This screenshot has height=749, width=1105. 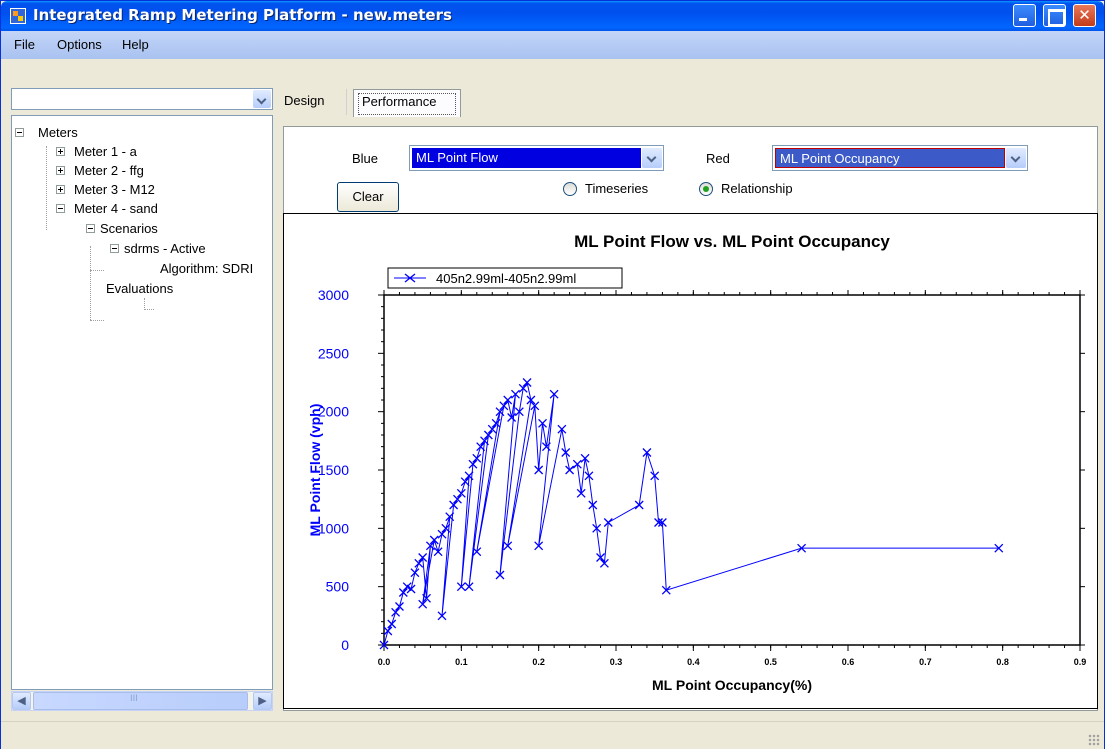 What do you see at coordinates (109, 171) in the screenshot?
I see `tree-item-meter-2: Meter 2 - ffg` at bounding box center [109, 171].